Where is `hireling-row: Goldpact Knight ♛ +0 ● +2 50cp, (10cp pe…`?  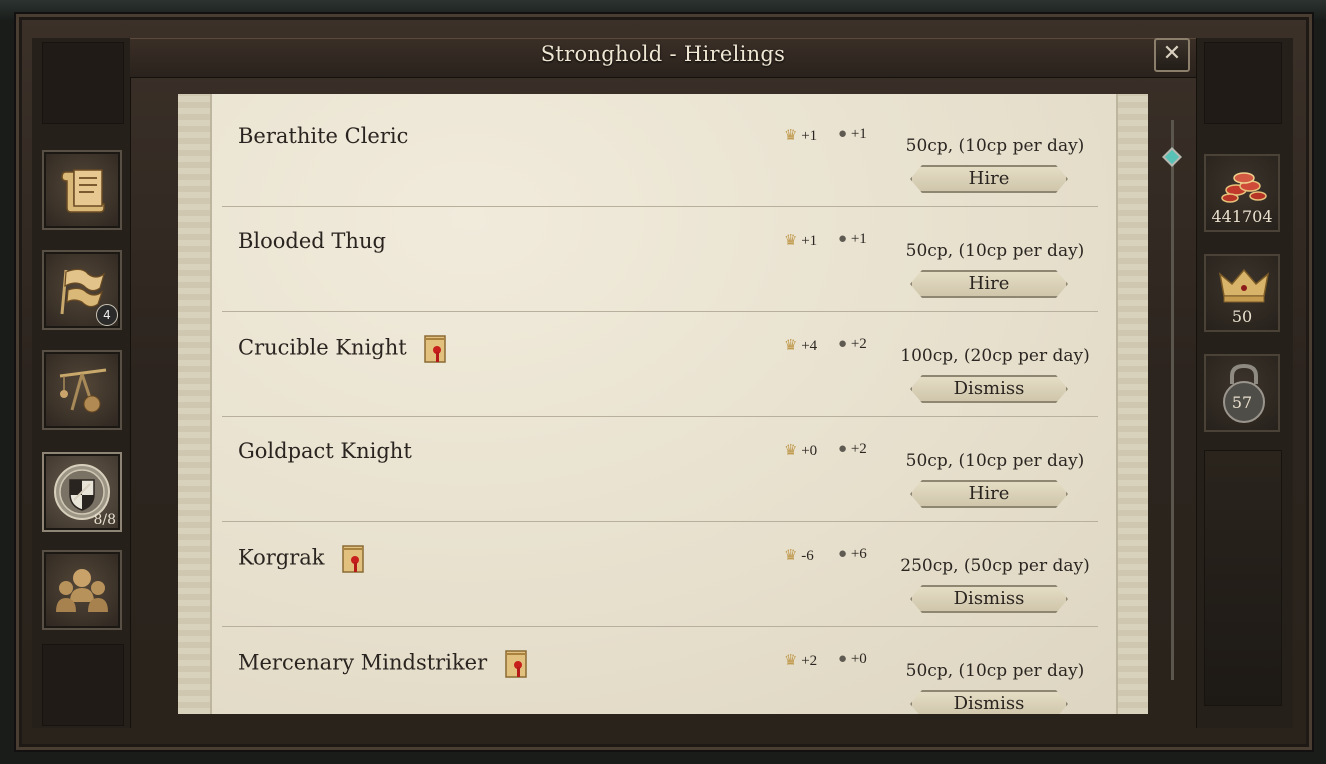
hireling-row: Goldpact Knight ♛ +0 ● +2 50cp, (10cp pe… is located at coordinates (660, 469).